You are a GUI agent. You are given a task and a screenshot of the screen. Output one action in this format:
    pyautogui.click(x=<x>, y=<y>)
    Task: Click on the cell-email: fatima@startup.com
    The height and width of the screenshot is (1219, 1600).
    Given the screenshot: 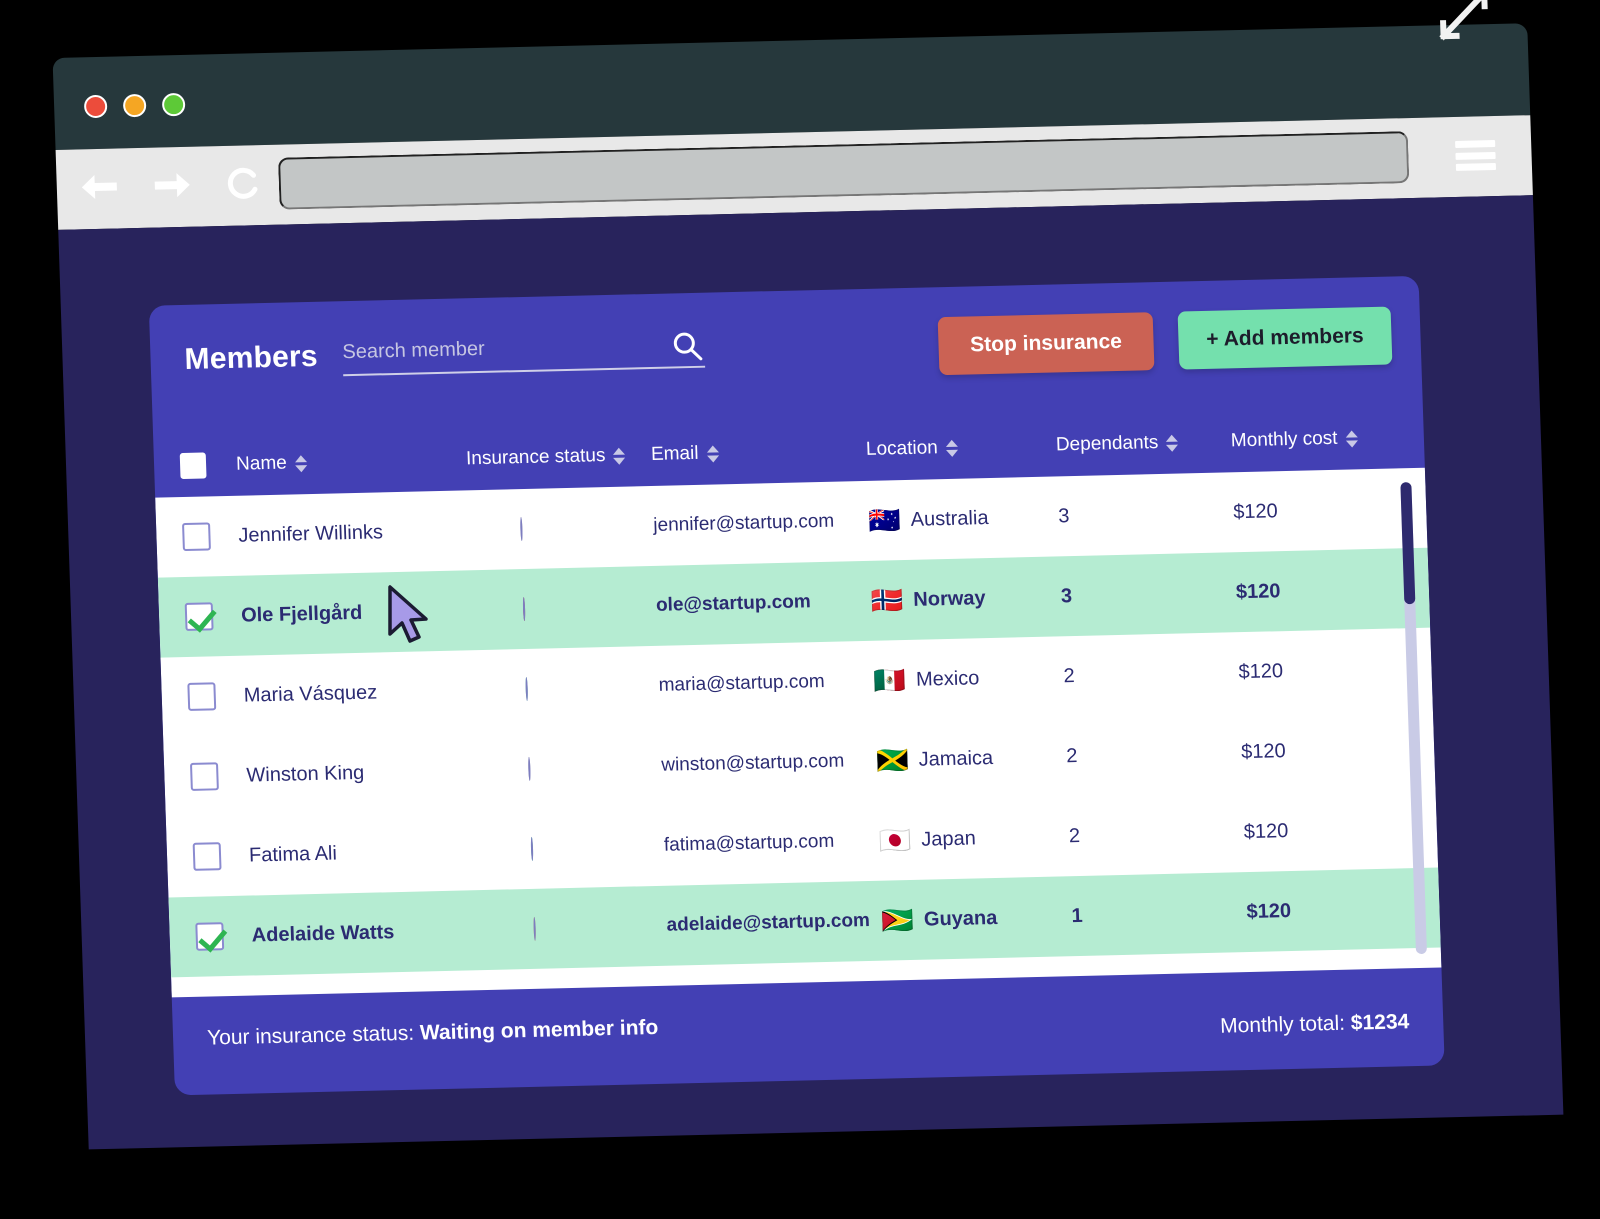 What is the action you would take?
    pyautogui.click(x=749, y=843)
    